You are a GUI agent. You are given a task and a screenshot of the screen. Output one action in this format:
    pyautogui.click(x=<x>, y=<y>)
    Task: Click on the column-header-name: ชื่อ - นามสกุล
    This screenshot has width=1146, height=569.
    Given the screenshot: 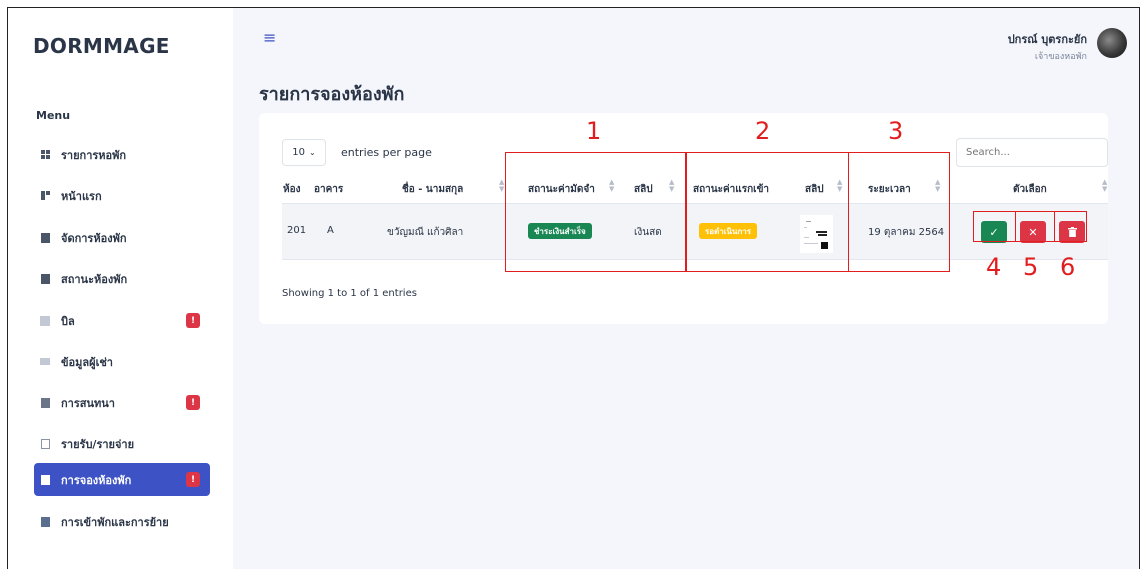 What is the action you would take?
    pyautogui.click(x=432, y=189)
    